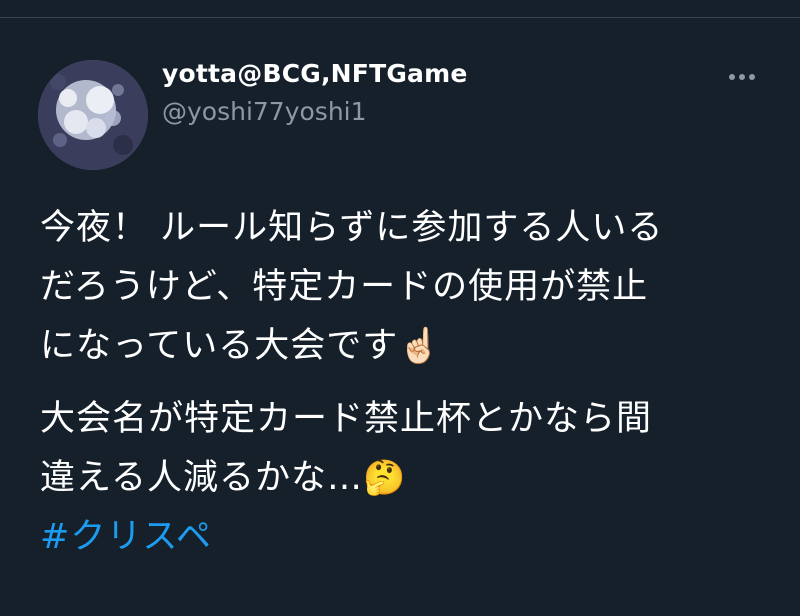  I want to click on avatar, so click(93, 115).